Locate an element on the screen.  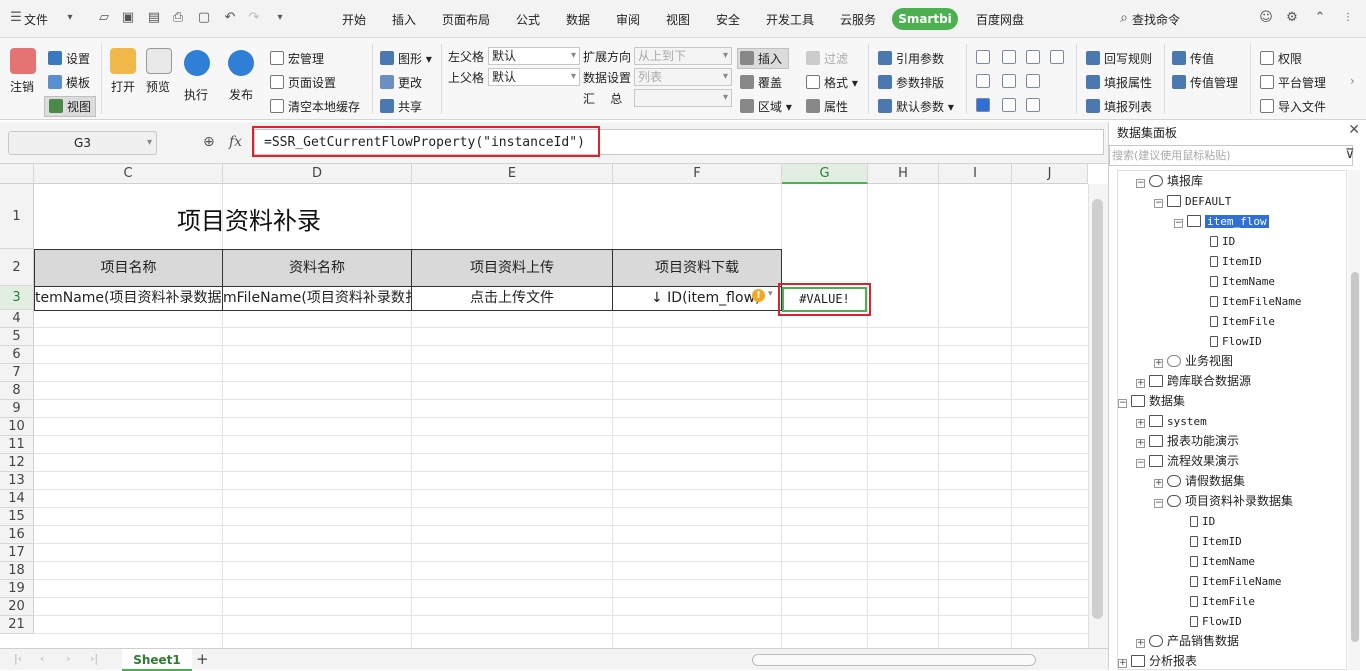
last-sheet-icon: ›| is located at coordinates (94, 658).